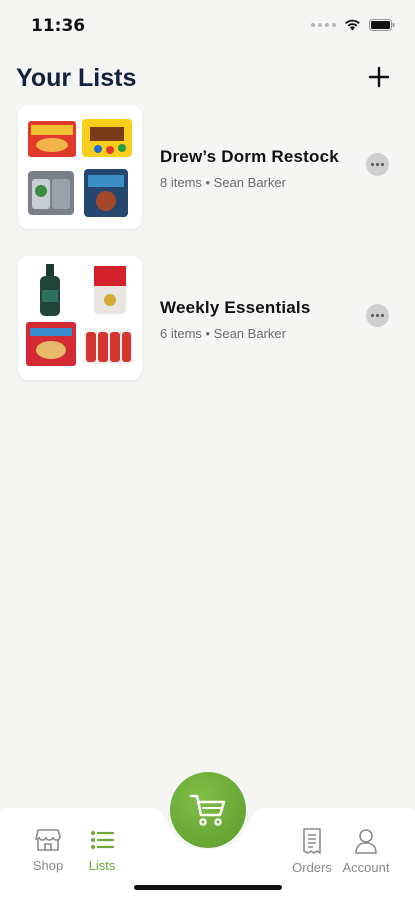  Describe the element at coordinates (382, 24) in the screenshot. I see `battery-icon` at that location.